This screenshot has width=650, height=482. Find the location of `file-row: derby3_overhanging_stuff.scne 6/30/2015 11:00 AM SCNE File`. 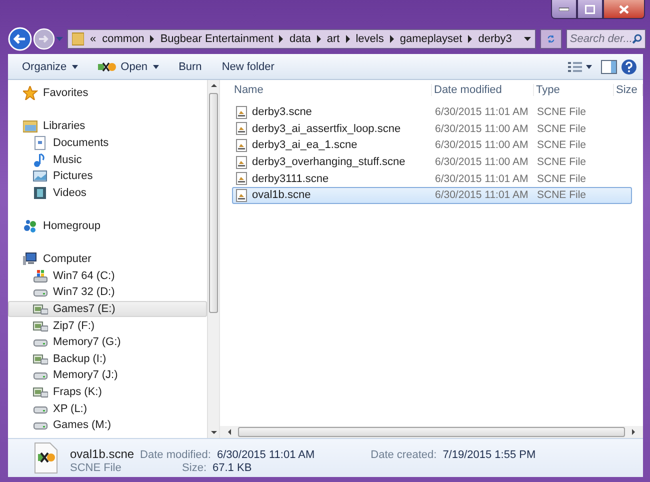

file-row: derby3_overhanging_stuff.scne 6/30/2015 11:00 AM SCNE File is located at coordinates (432, 162).